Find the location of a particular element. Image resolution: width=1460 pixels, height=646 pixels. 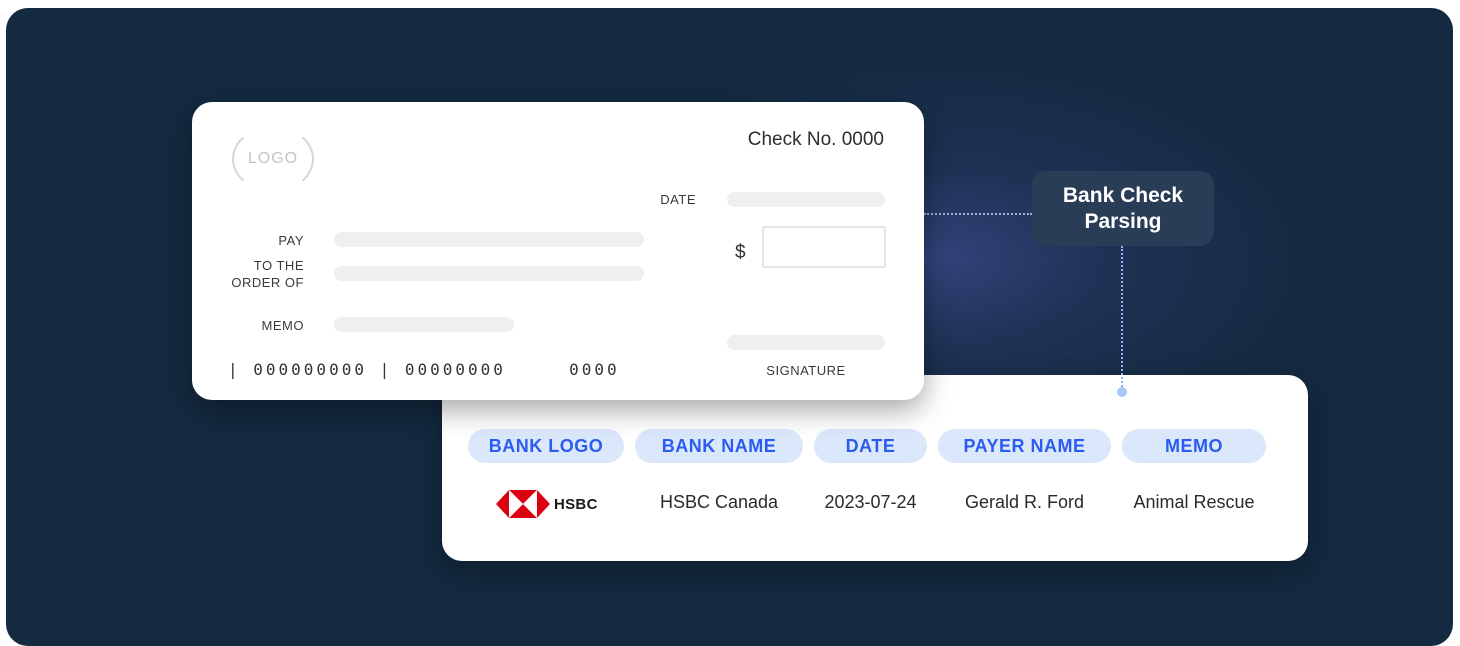

header-memo: MEMO is located at coordinates (1194, 446).